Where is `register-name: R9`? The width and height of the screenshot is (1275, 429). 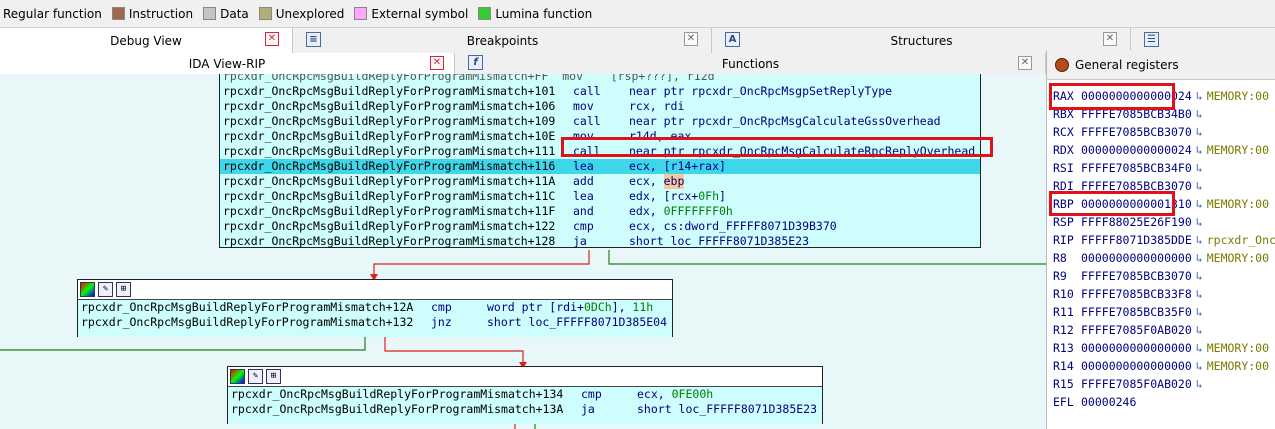 register-name: R9 is located at coordinates (1060, 276).